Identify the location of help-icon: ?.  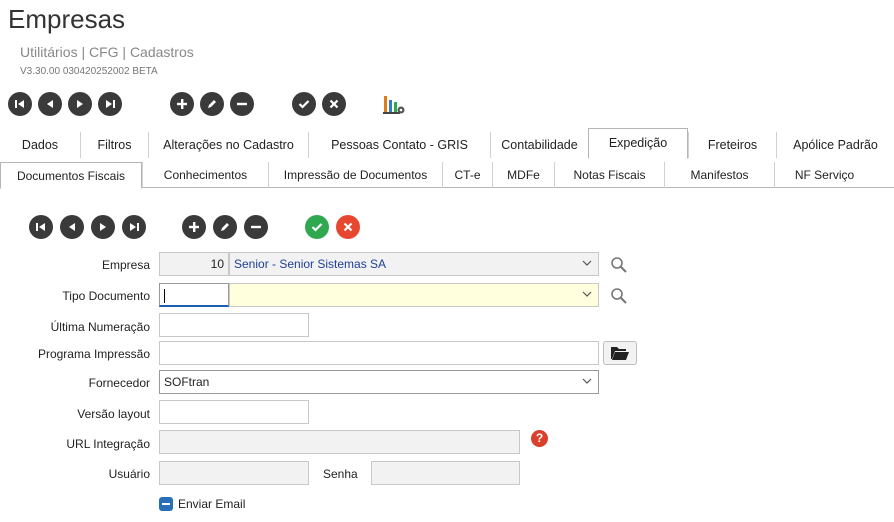
(539, 438).